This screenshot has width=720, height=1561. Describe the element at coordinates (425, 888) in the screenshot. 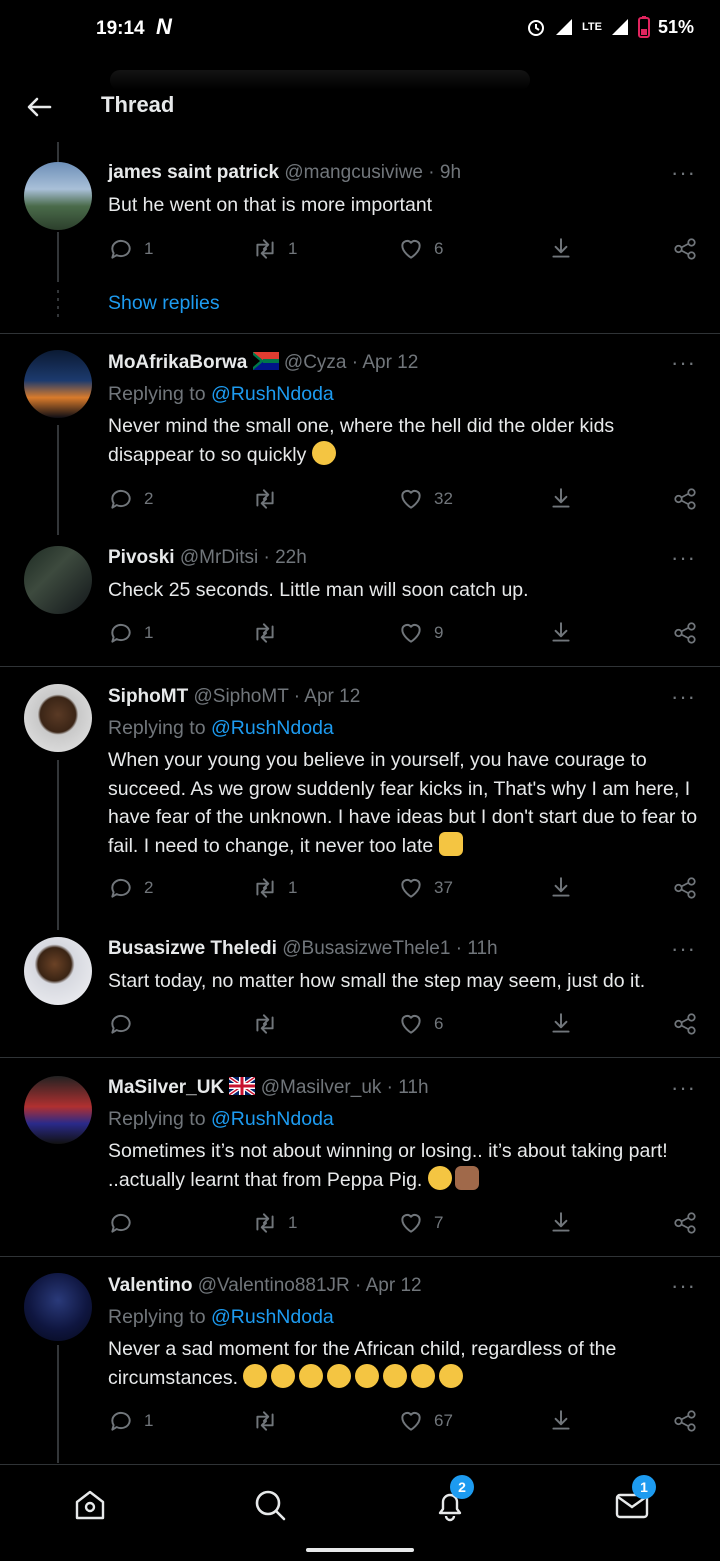

I see `like-button: 37` at that location.